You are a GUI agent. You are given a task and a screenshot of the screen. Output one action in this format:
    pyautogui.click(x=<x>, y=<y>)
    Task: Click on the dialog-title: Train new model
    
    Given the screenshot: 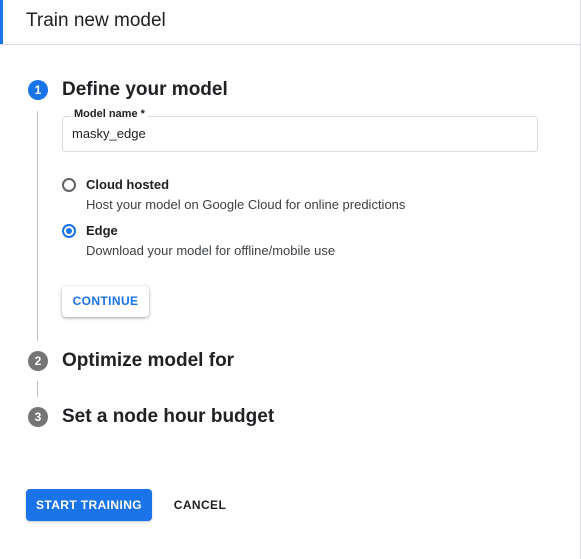 What is the action you would take?
    pyautogui.click(x=96, y=20)
    